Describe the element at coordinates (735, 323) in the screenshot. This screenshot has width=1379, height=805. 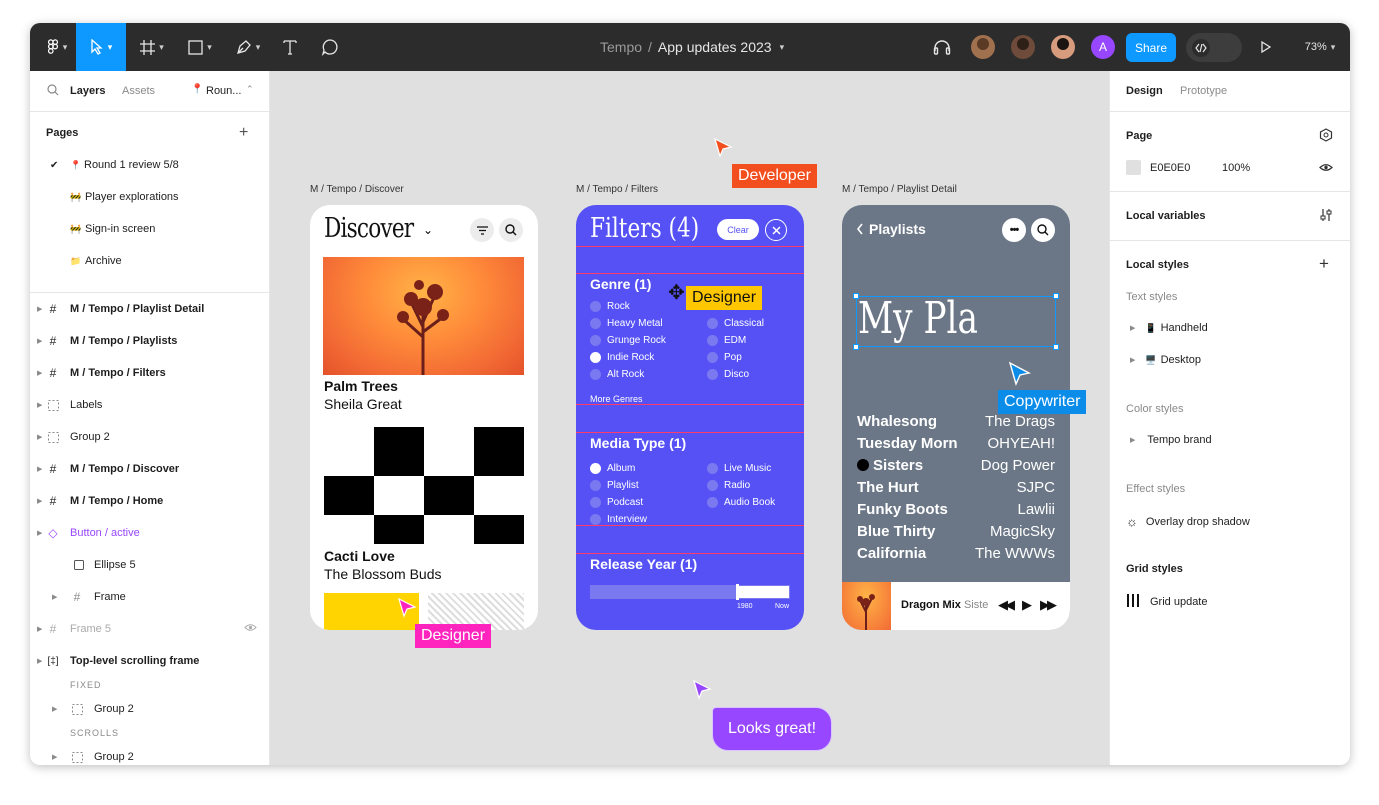
I see `genre-option: Classical` at that location.